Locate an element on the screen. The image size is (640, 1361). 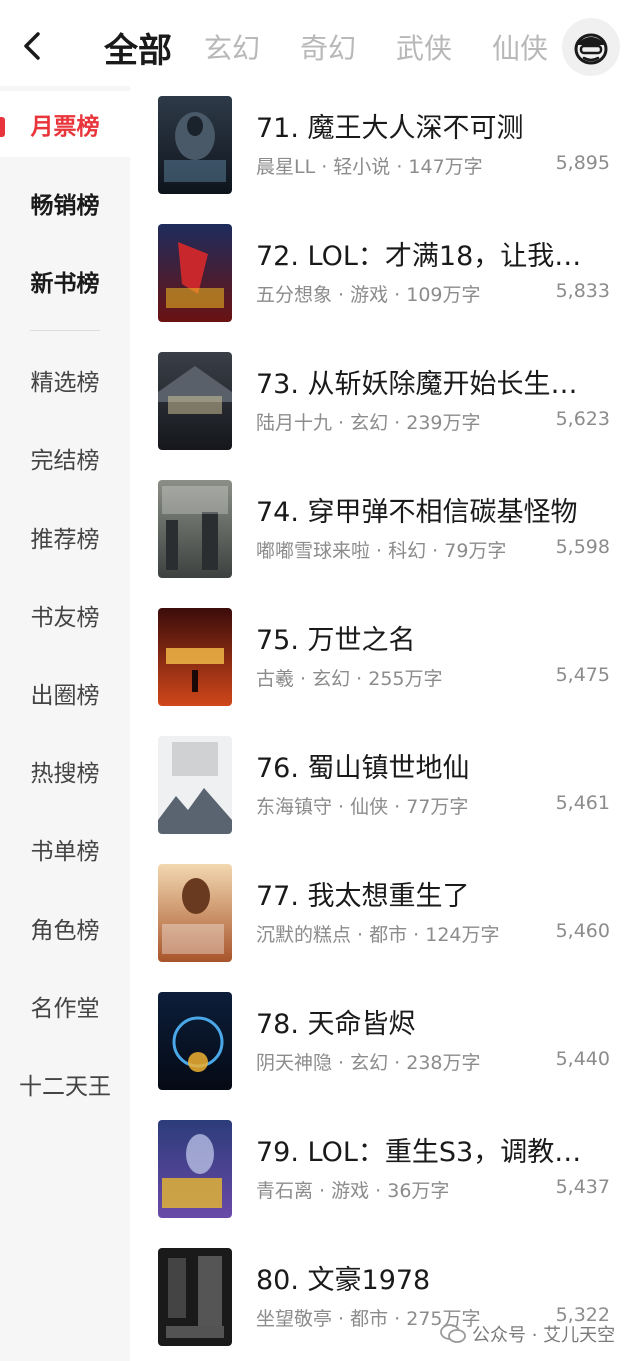
book-meta: 沉默的糕点 · 都市 · 124万字 is located at coordinates (378, 935).